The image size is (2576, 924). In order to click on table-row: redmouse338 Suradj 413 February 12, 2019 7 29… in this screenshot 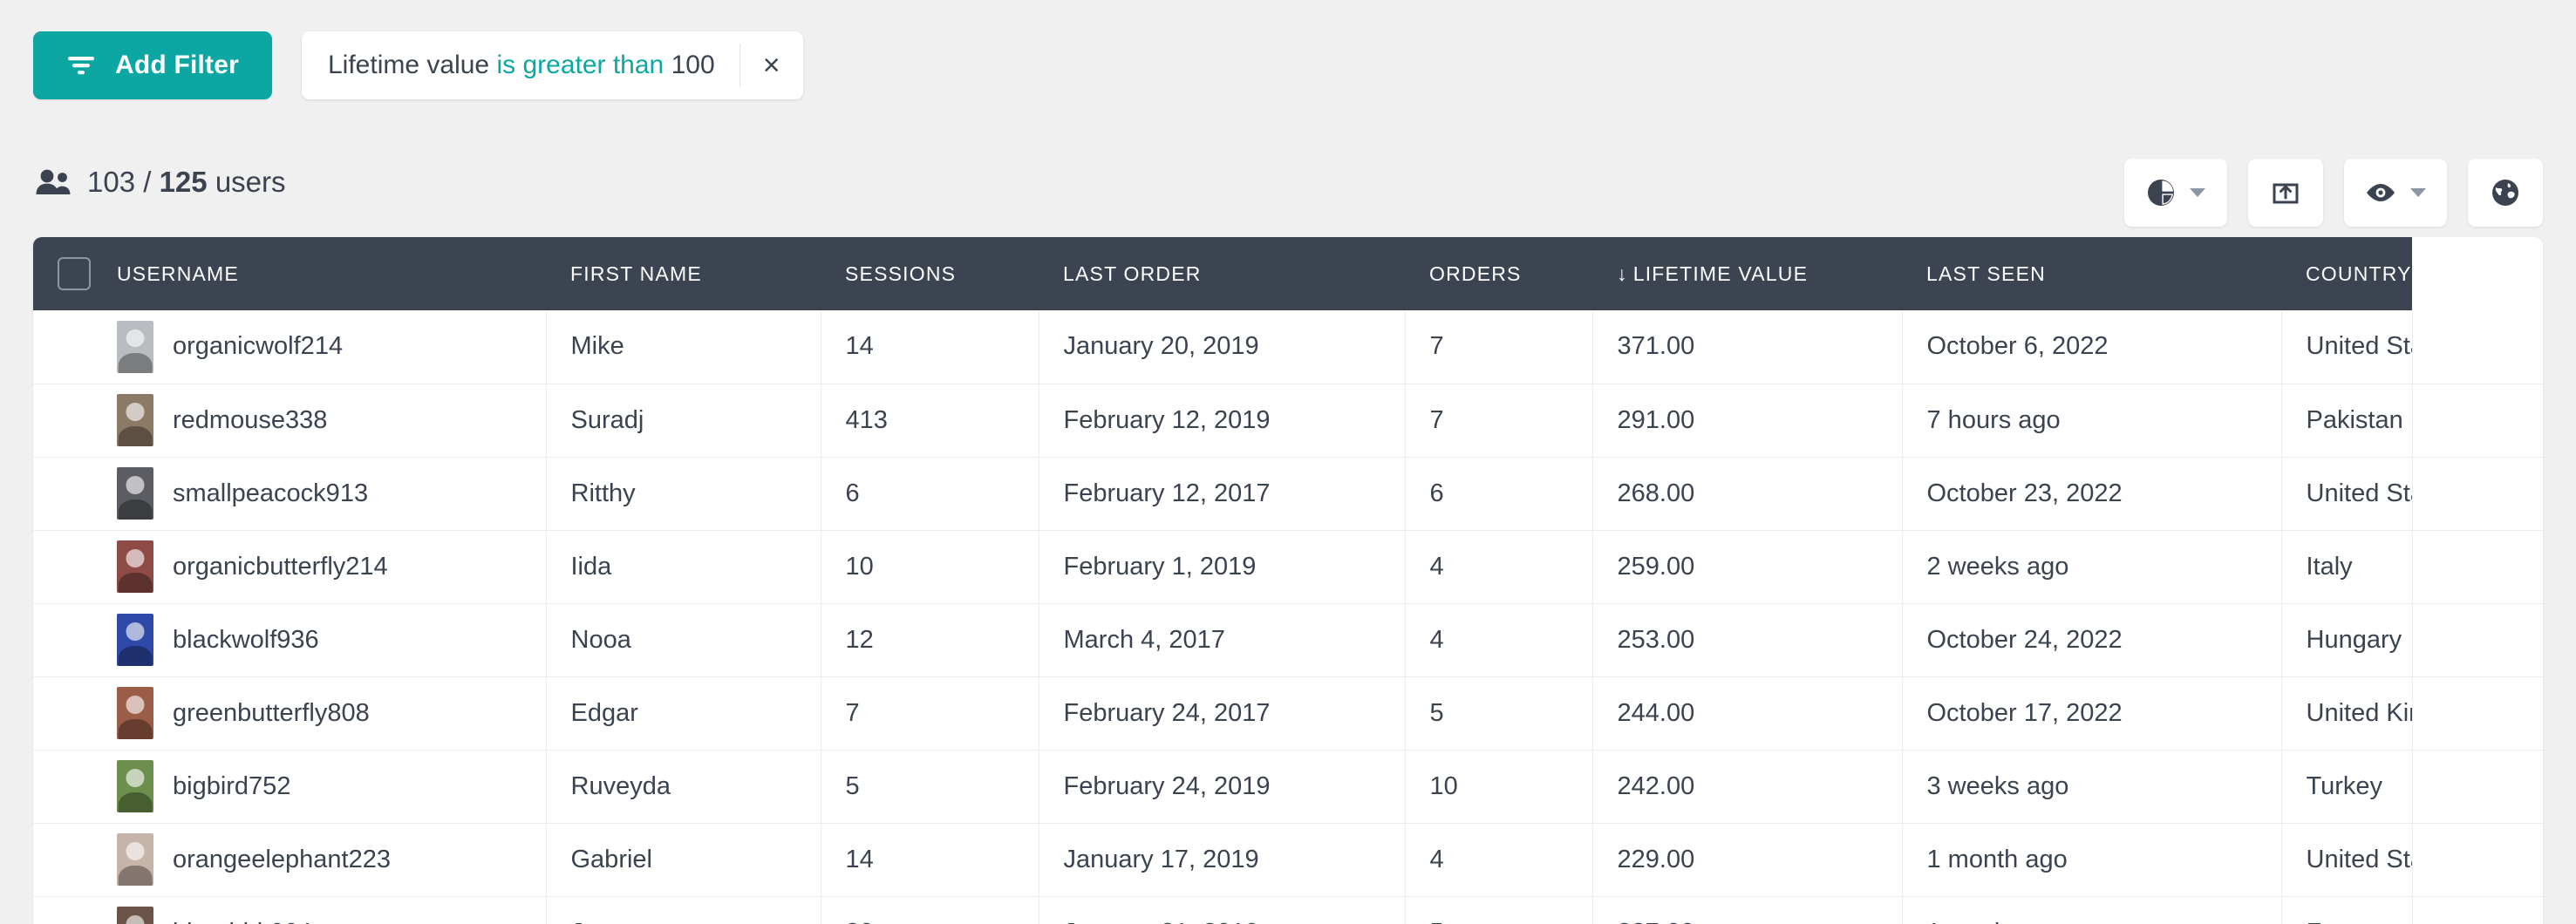, I will do `click(1288, 421)`.